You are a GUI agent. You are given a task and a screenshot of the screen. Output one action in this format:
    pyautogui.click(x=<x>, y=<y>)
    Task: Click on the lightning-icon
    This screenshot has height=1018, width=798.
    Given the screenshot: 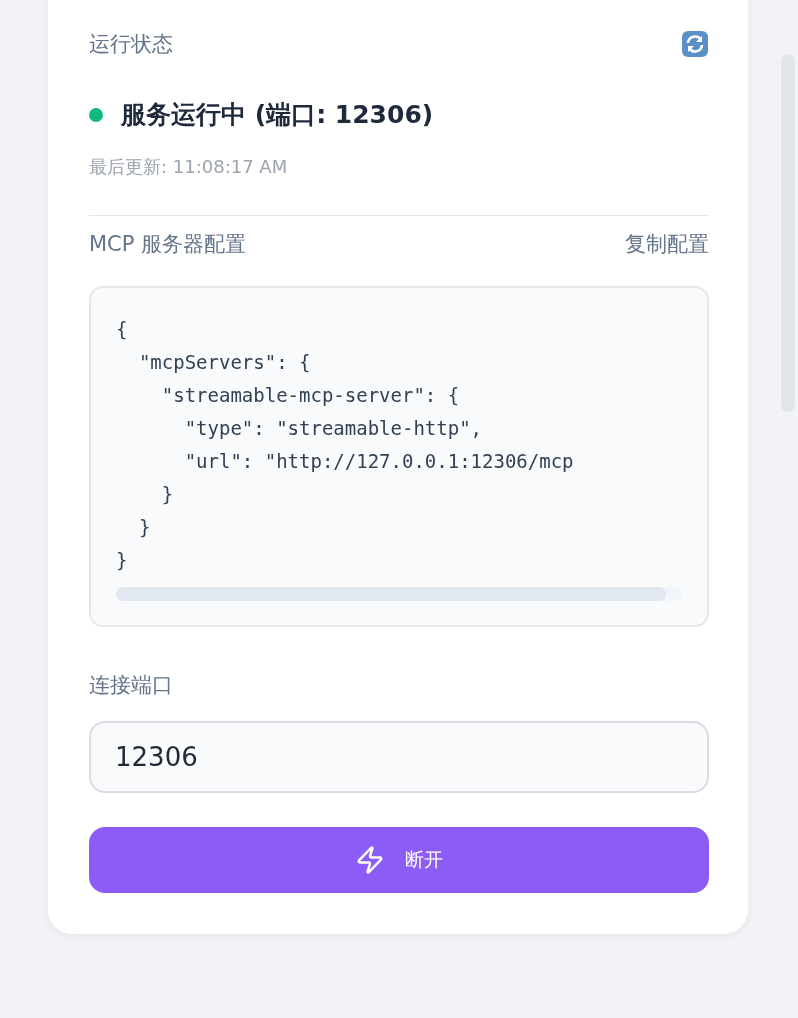 What is the action you would take?
    pyautogui.click(x=370, y=859)
    